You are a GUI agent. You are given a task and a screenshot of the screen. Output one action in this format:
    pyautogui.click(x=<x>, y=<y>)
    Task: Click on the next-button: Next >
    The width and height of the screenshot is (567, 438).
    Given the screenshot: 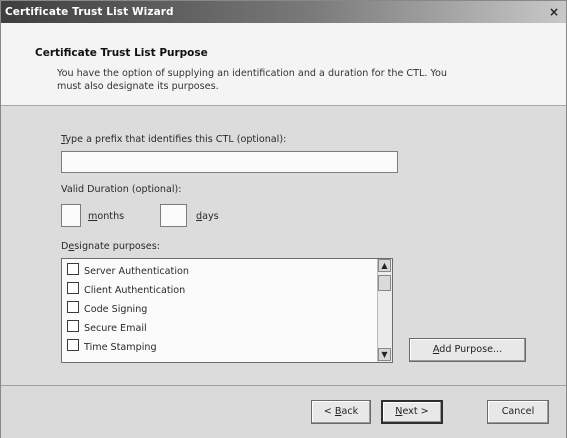 What is the action you would take?
    pyautogui.click(x=412, y=412)
    